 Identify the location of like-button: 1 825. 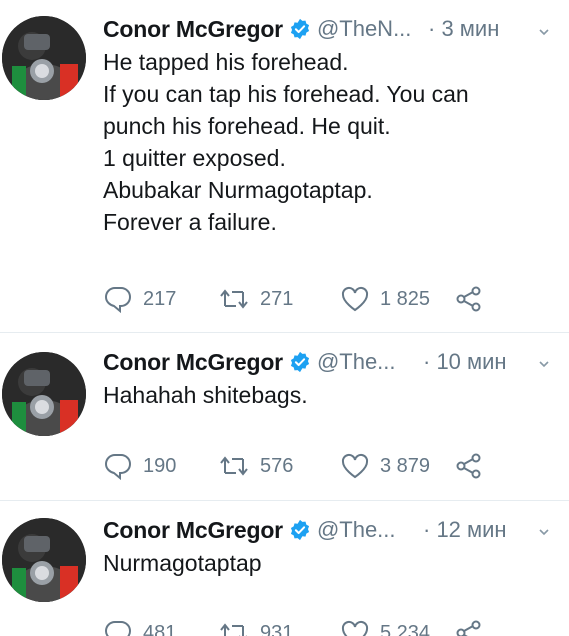
(385, 299).